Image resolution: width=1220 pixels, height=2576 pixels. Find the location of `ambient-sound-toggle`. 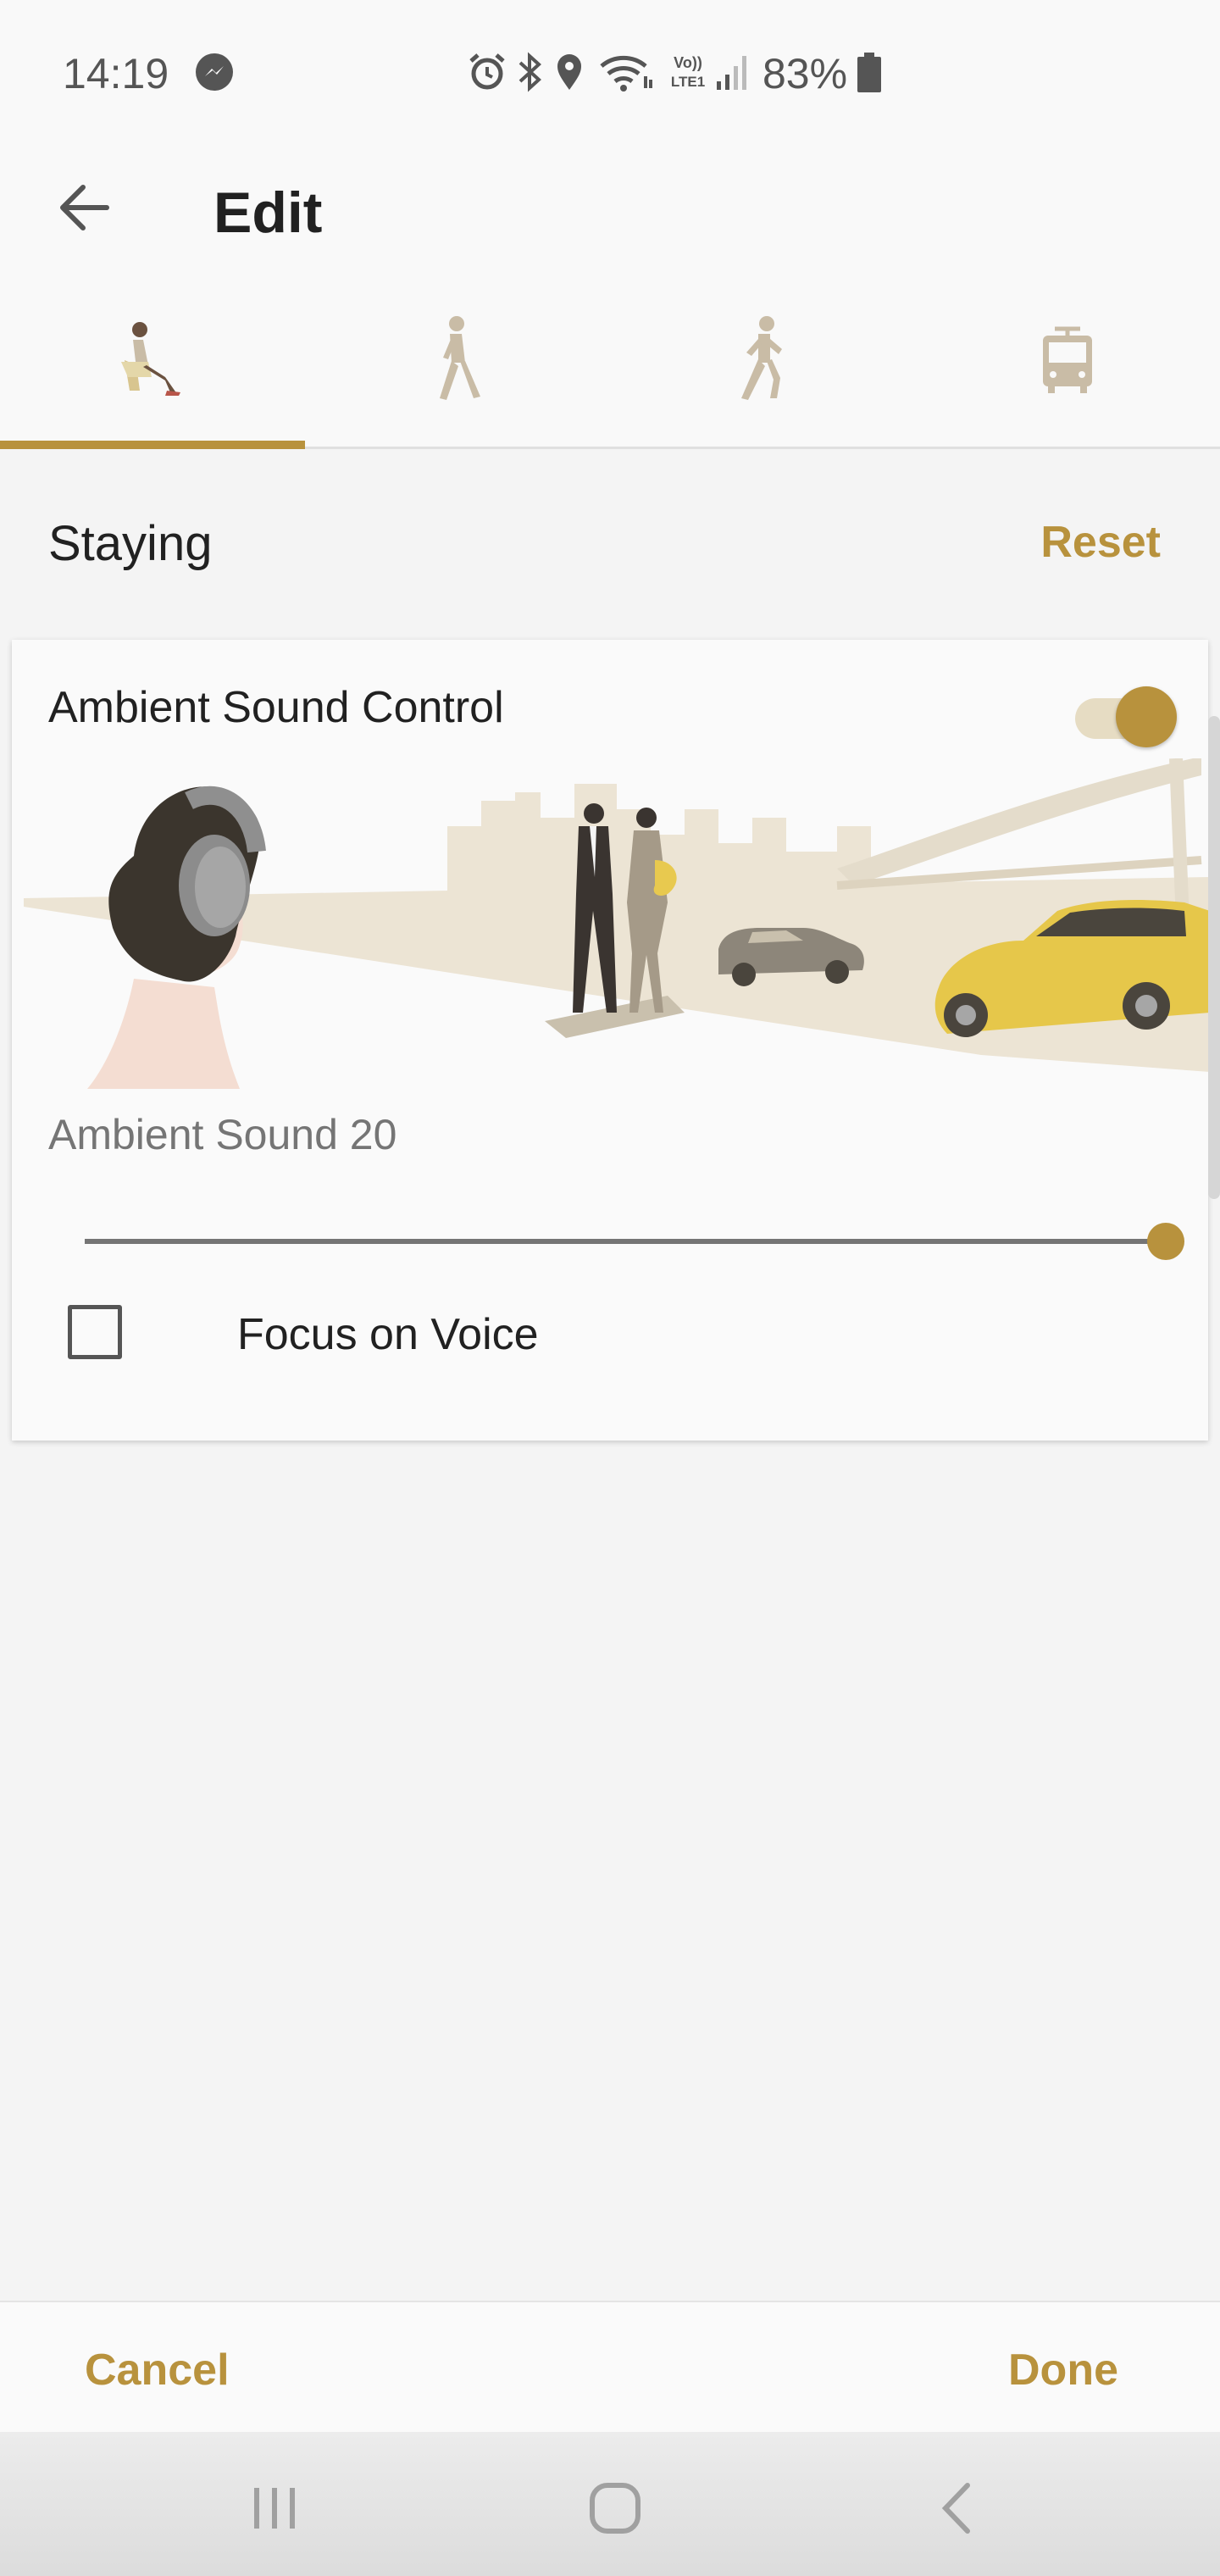

ambient-sound-toggle is located at coordinates (1122, 712).